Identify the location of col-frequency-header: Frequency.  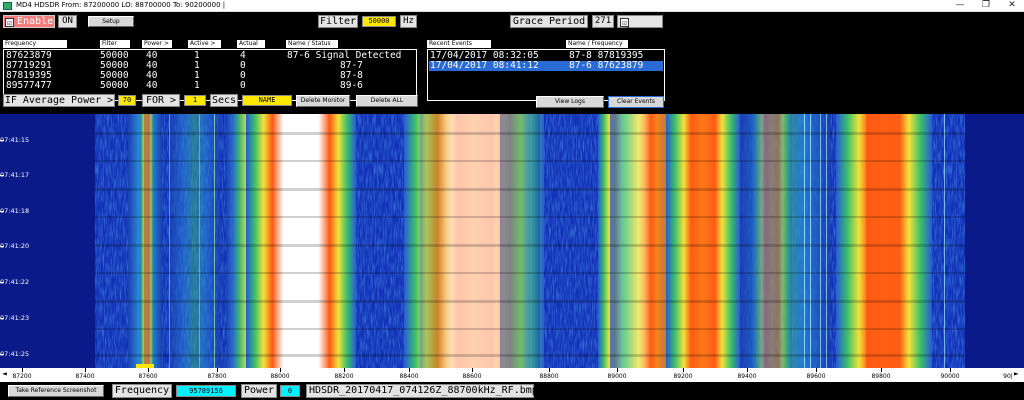
(35, 44).